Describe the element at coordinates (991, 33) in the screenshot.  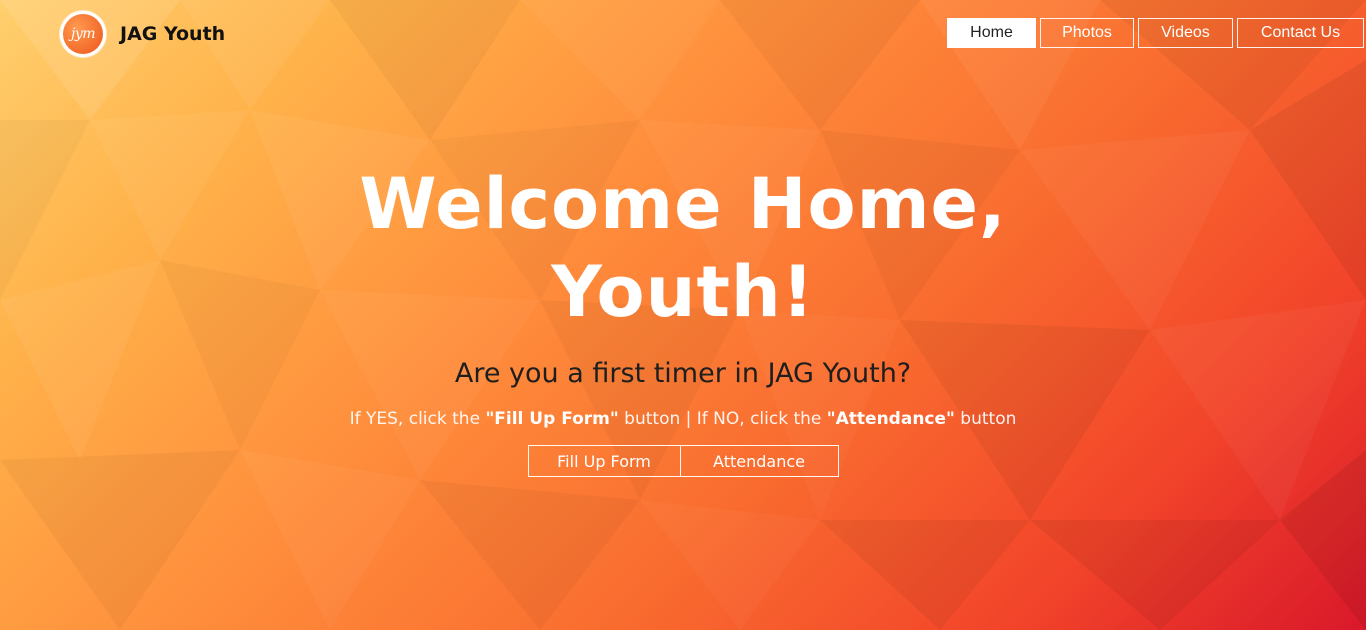
I see `nav-home: Home` at that location.